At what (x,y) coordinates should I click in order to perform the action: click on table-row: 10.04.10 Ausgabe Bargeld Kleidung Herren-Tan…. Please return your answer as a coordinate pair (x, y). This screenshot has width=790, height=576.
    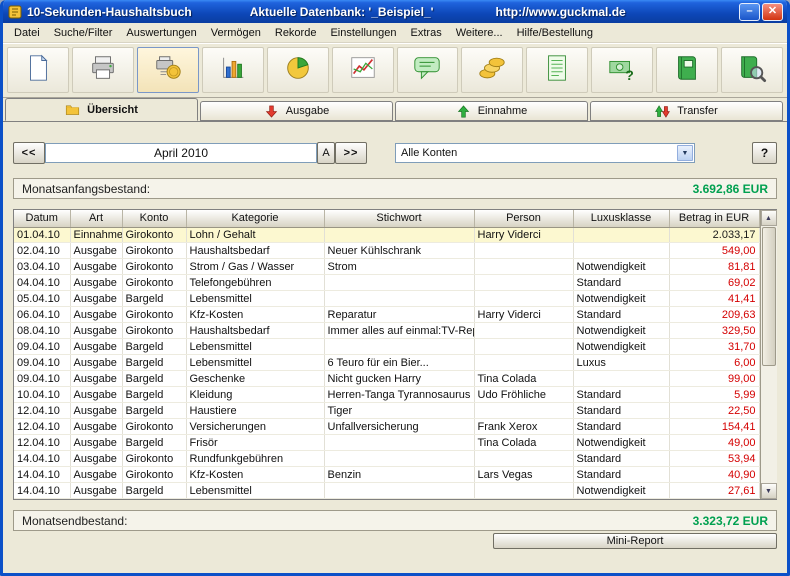
    Looking at the image, I should click on (387, 395).